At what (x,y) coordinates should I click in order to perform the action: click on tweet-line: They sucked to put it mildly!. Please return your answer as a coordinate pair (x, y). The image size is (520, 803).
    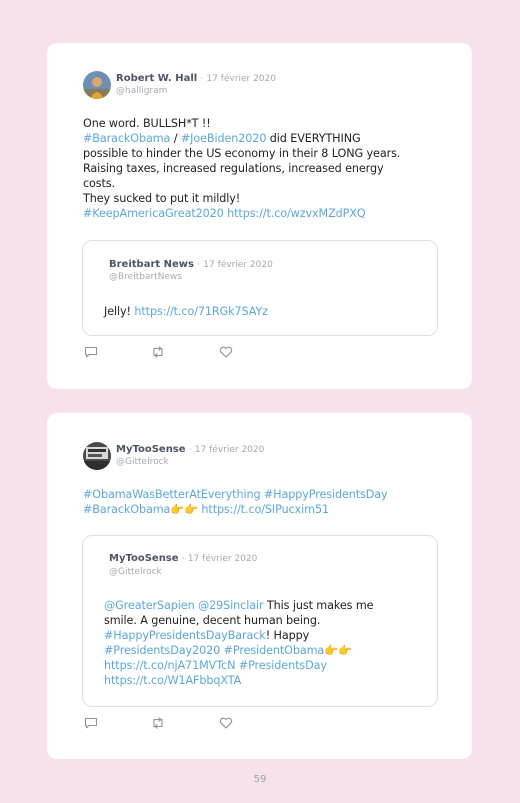
    Looking at the image, I should click on (162, 198).